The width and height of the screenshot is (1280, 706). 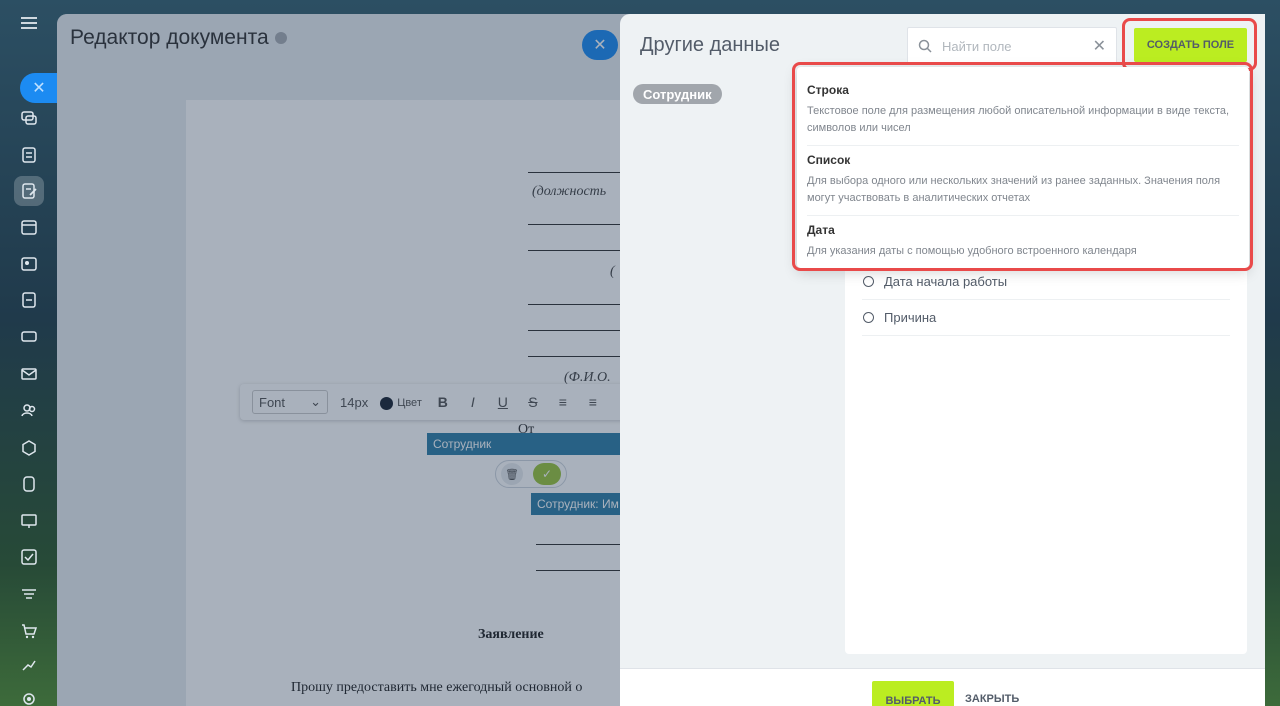 I want to click on search-icon, so click(x=925, y=46).